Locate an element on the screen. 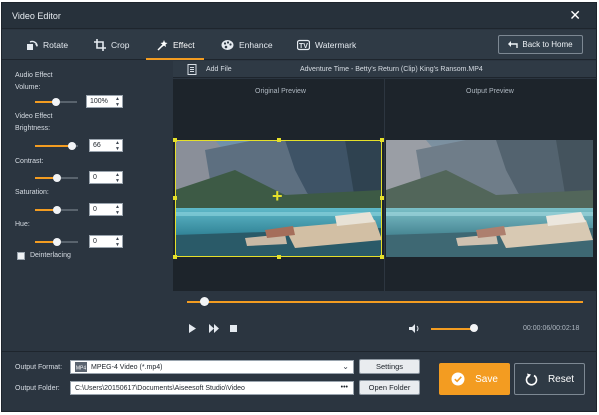 Image resolution: width=599 pixels, height=415 pixels. playback-time: 00:00:06/00:02:18 is located at coordinates (551, 328).